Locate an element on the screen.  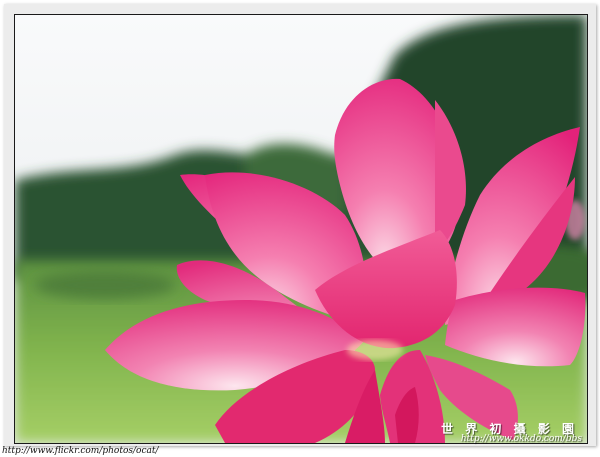
source-url: http://www.flickr.com/photos/ocat/ is located at coordinates (80, 451).